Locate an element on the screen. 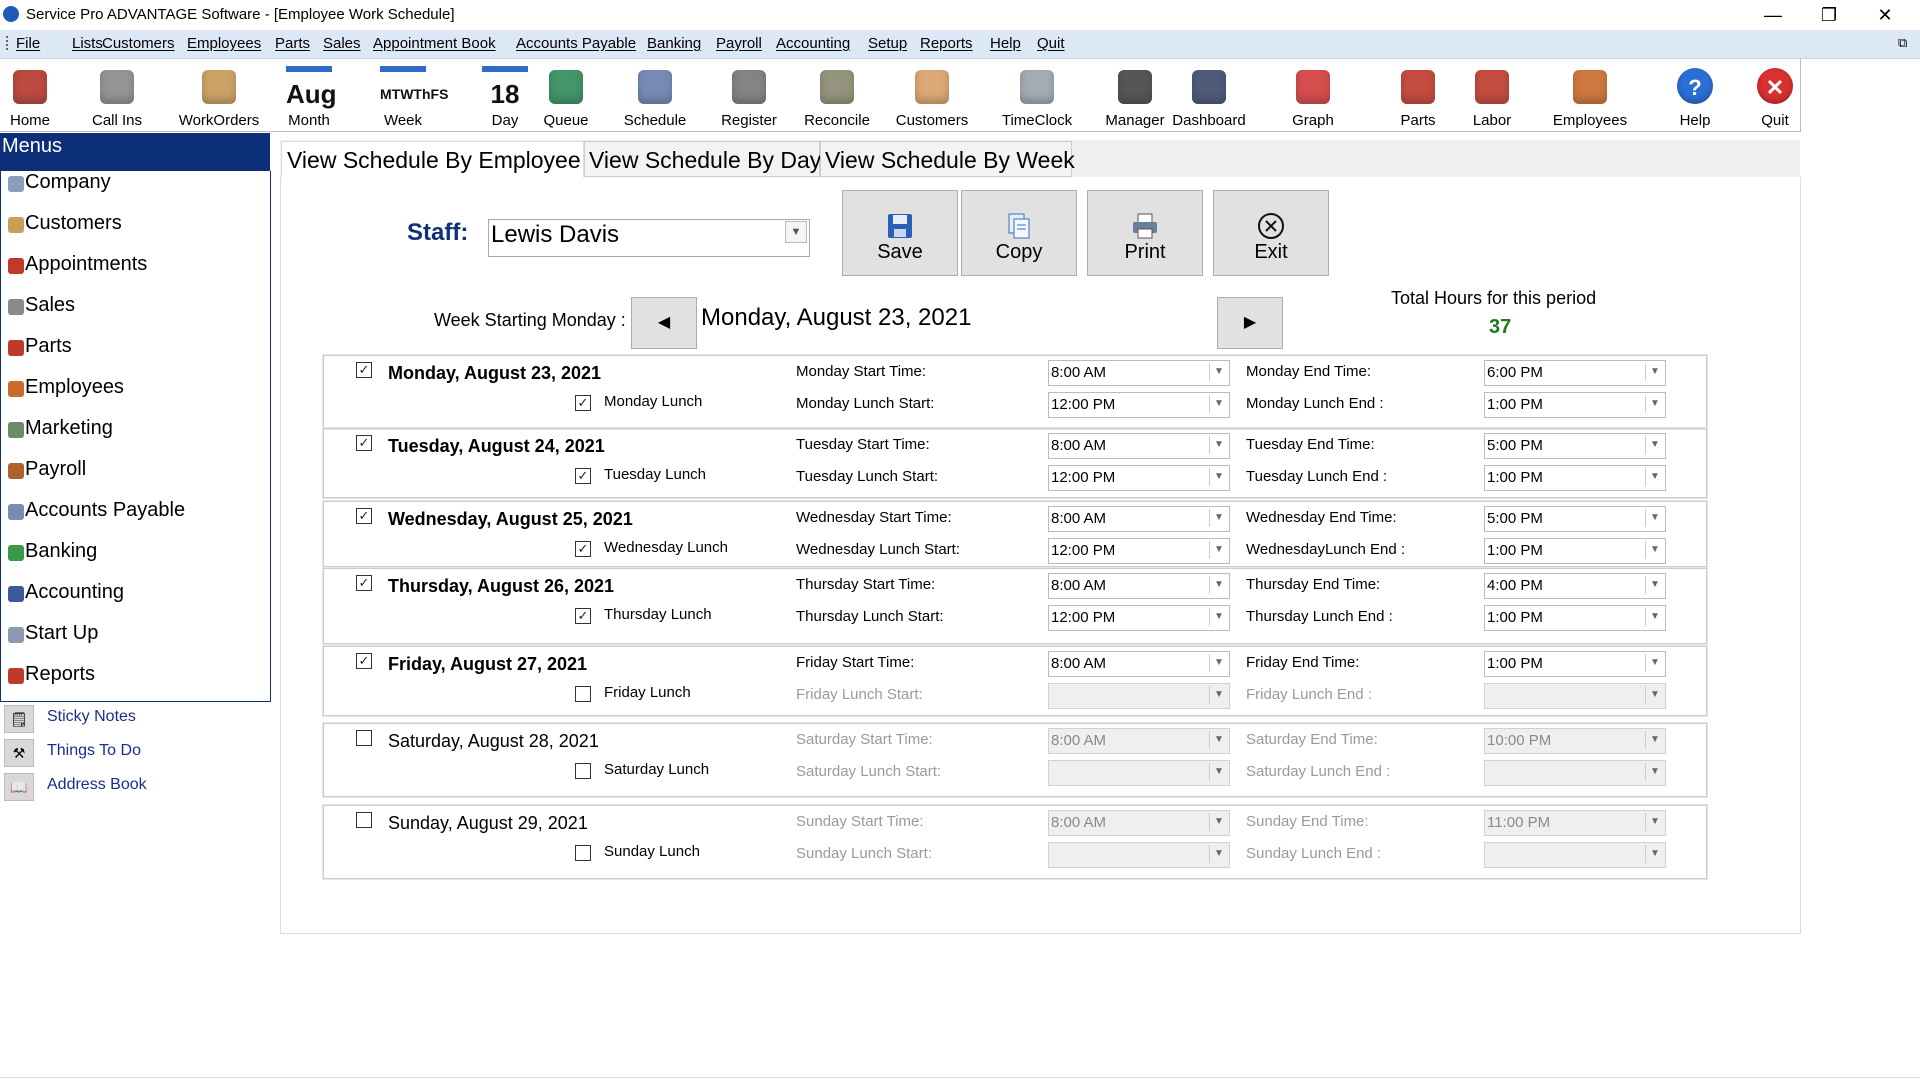  toolbar-labor-button: Labor is located at coordinates (1492, 95).